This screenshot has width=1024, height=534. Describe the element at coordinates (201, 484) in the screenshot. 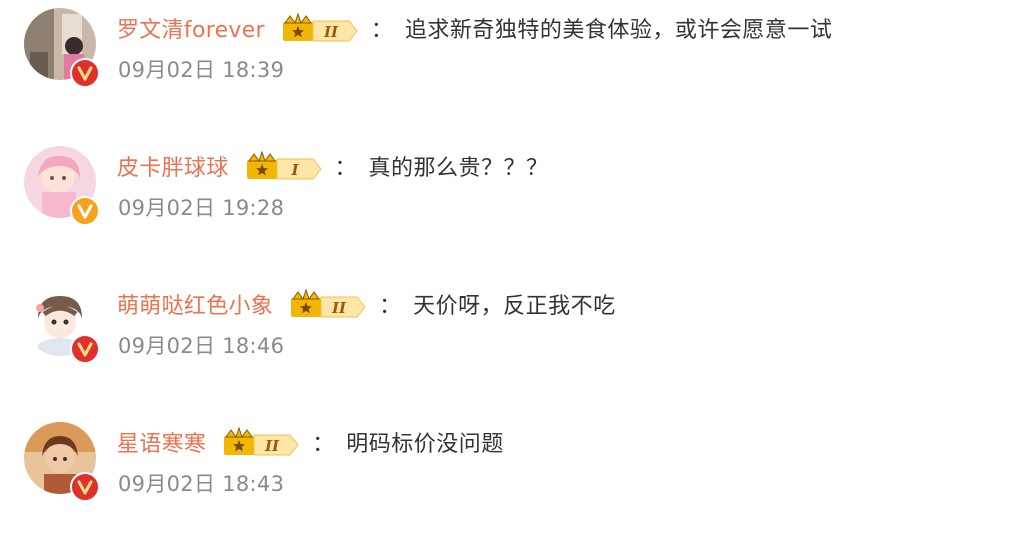

I see `comment-timestamp: 09月02日 18:43` at that location.